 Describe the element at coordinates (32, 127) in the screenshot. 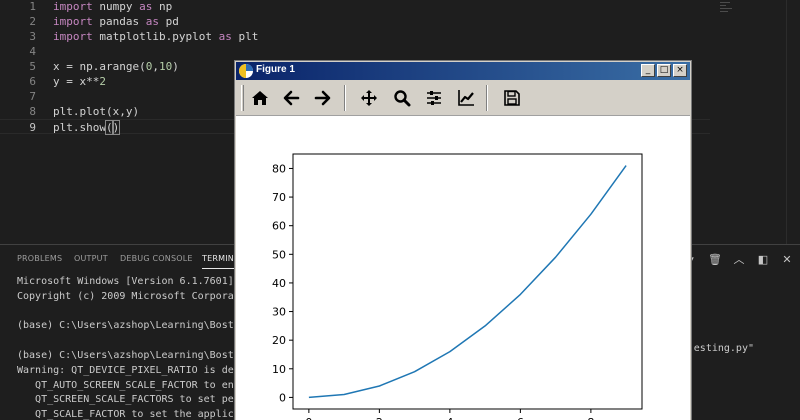

I see `line-number: 9` at that location.